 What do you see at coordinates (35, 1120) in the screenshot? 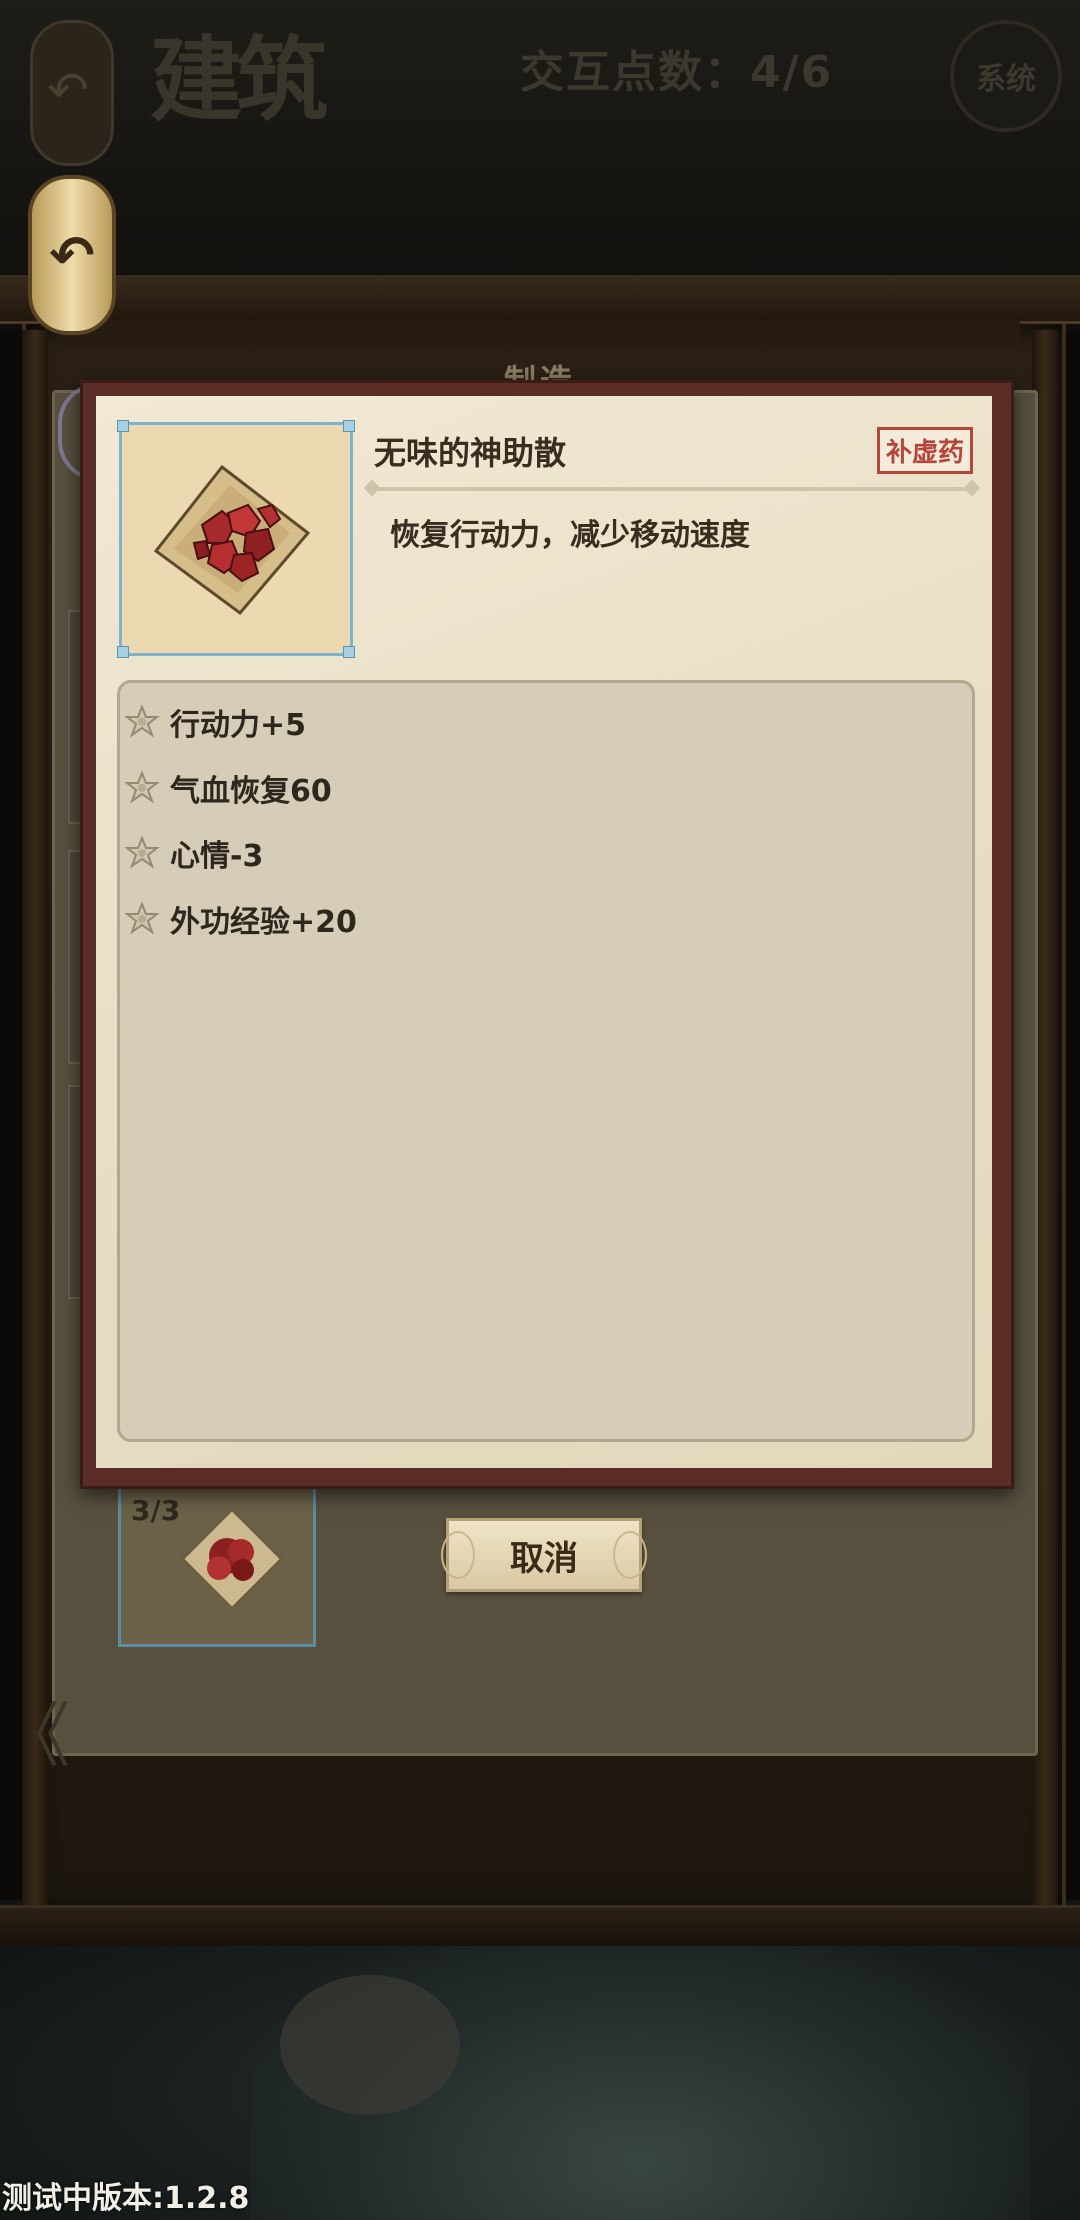
I see `left-pillar` at bounding box center [35, 1120].